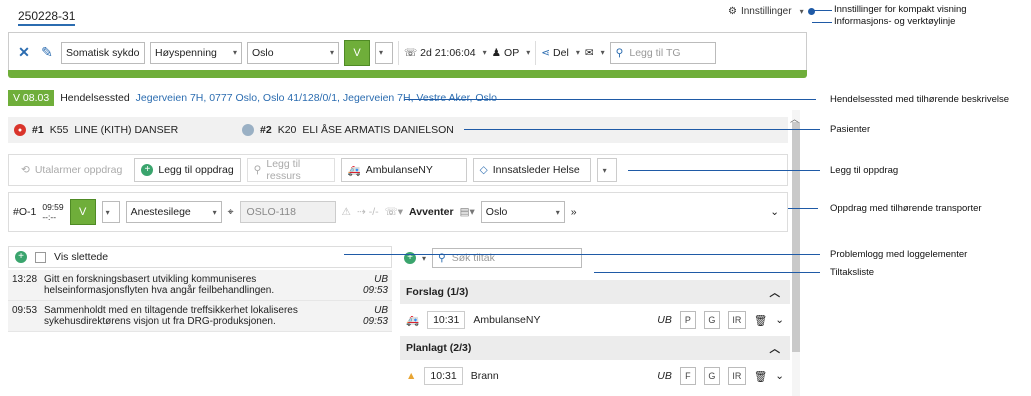 The height and width of the screenshot is (396, 1031). What do you see at coordinates (38, 130) in the screenshot?
I see `patient-number: #1` at bounding box center [38, 130].